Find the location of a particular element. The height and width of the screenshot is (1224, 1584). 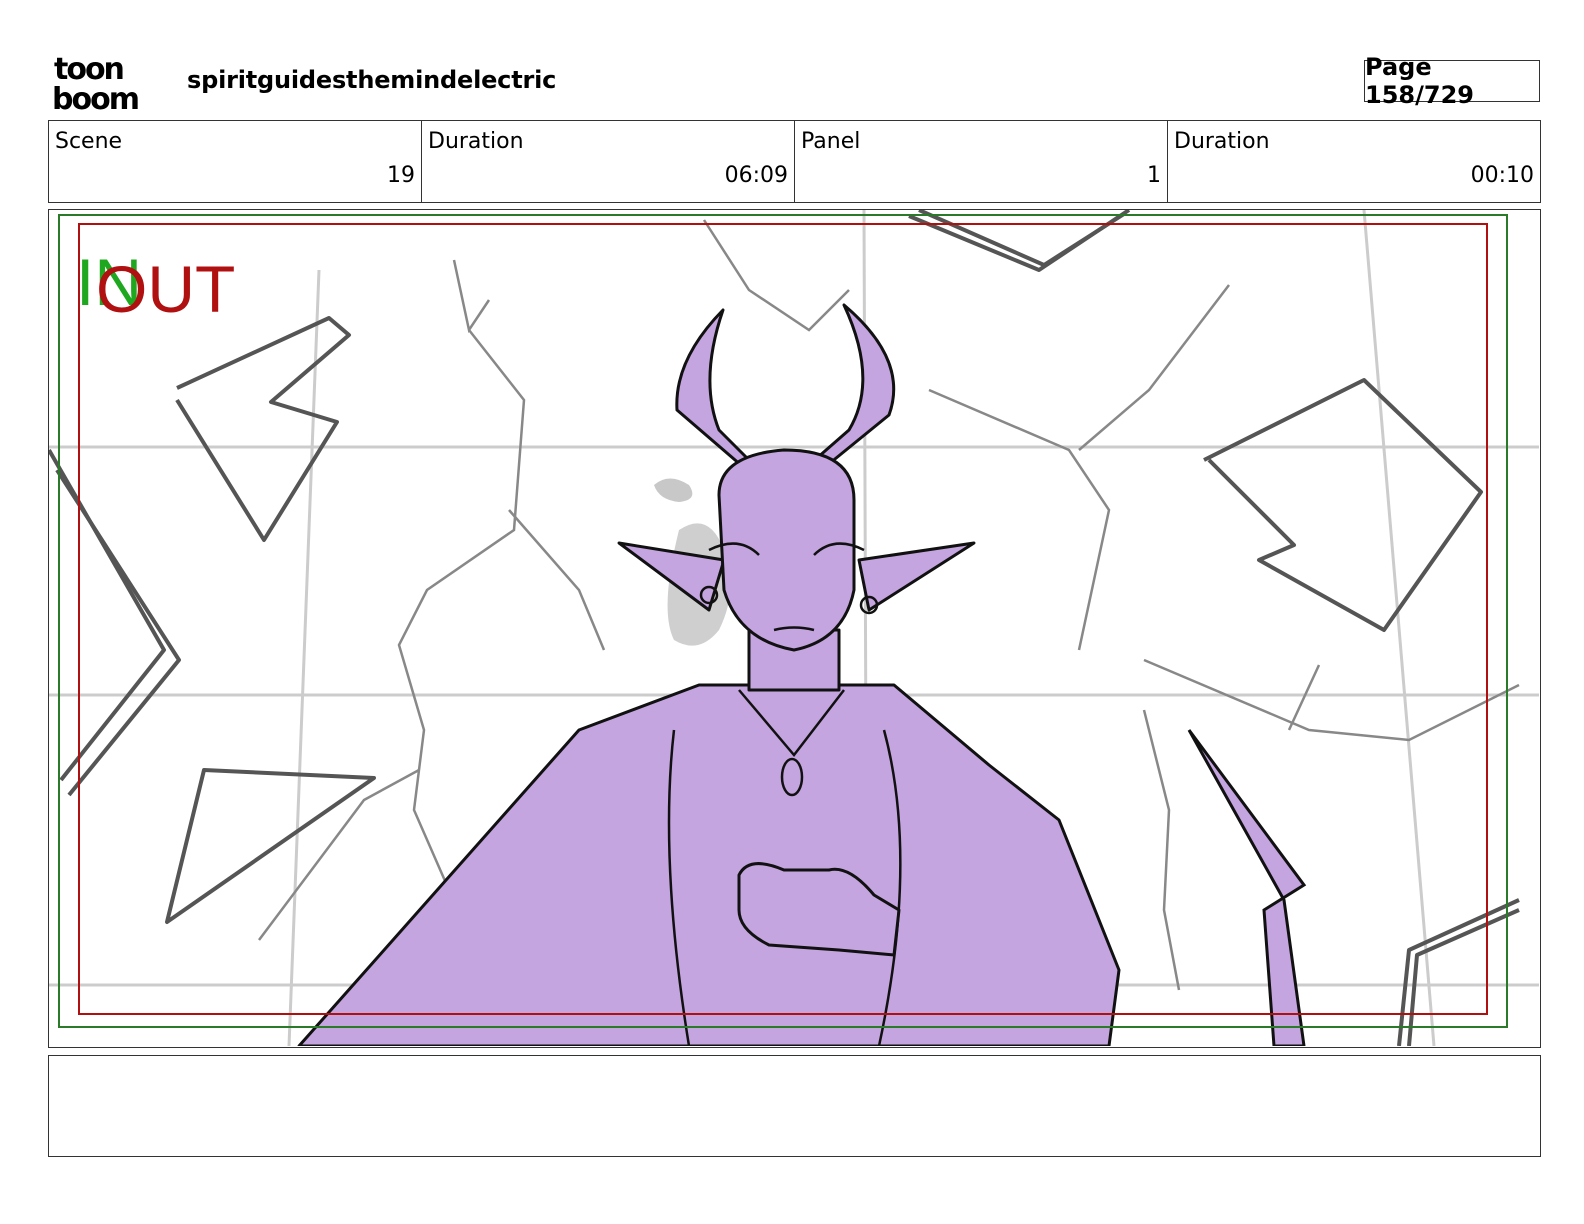

panel-cell: Panel 1 is located at coordinates (981, 161).